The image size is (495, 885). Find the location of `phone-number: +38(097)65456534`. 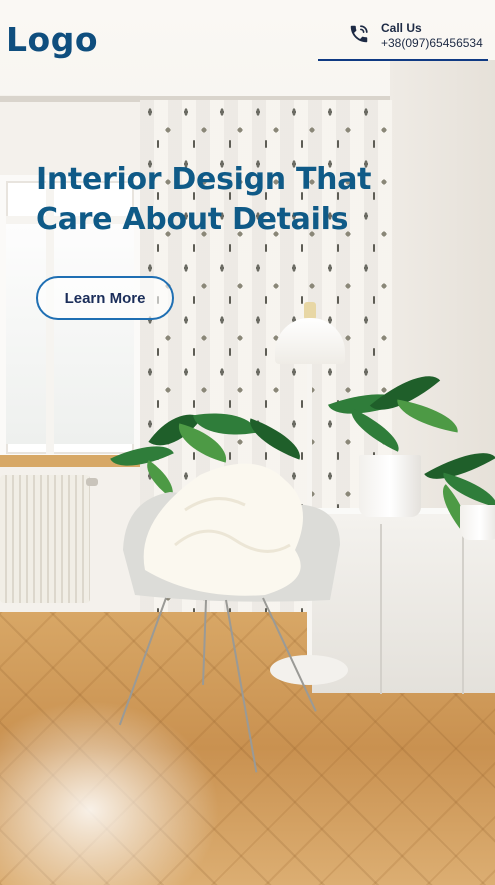

phone-number: +38(097)65456534 is located at coordinates (432, 43).